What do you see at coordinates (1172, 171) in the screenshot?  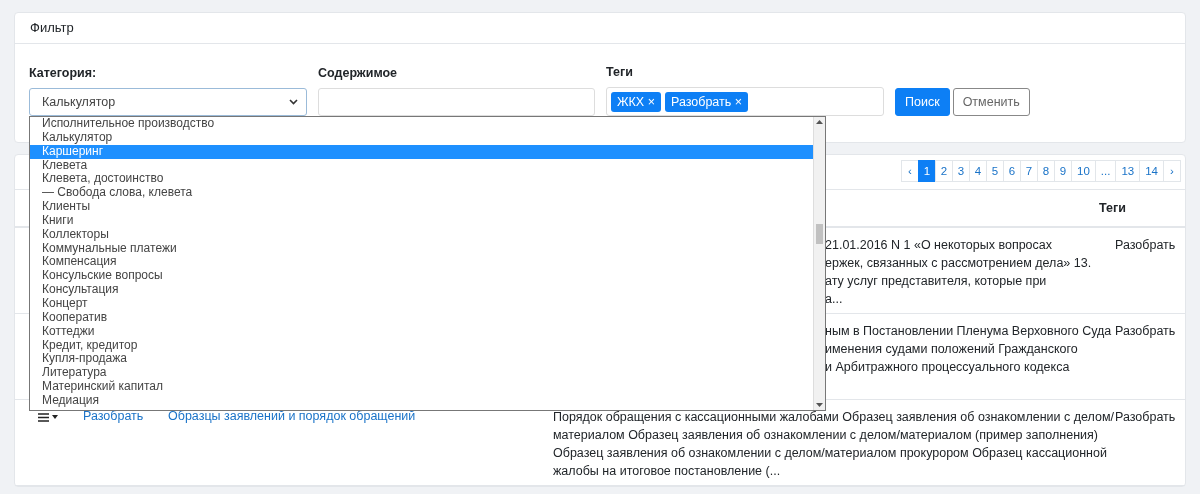 I see `page-link: ›` at bounding box center [1172, 171].